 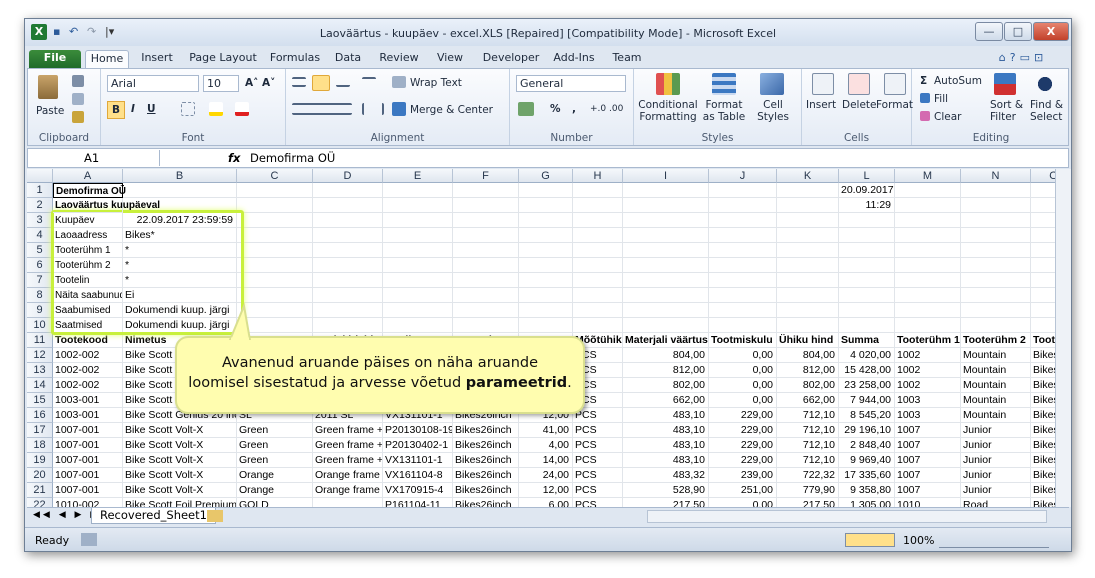 What do you see at coordinates (555, 109) in the screenshot?
I see `percent-button: %` at bounding box center [555, 109].